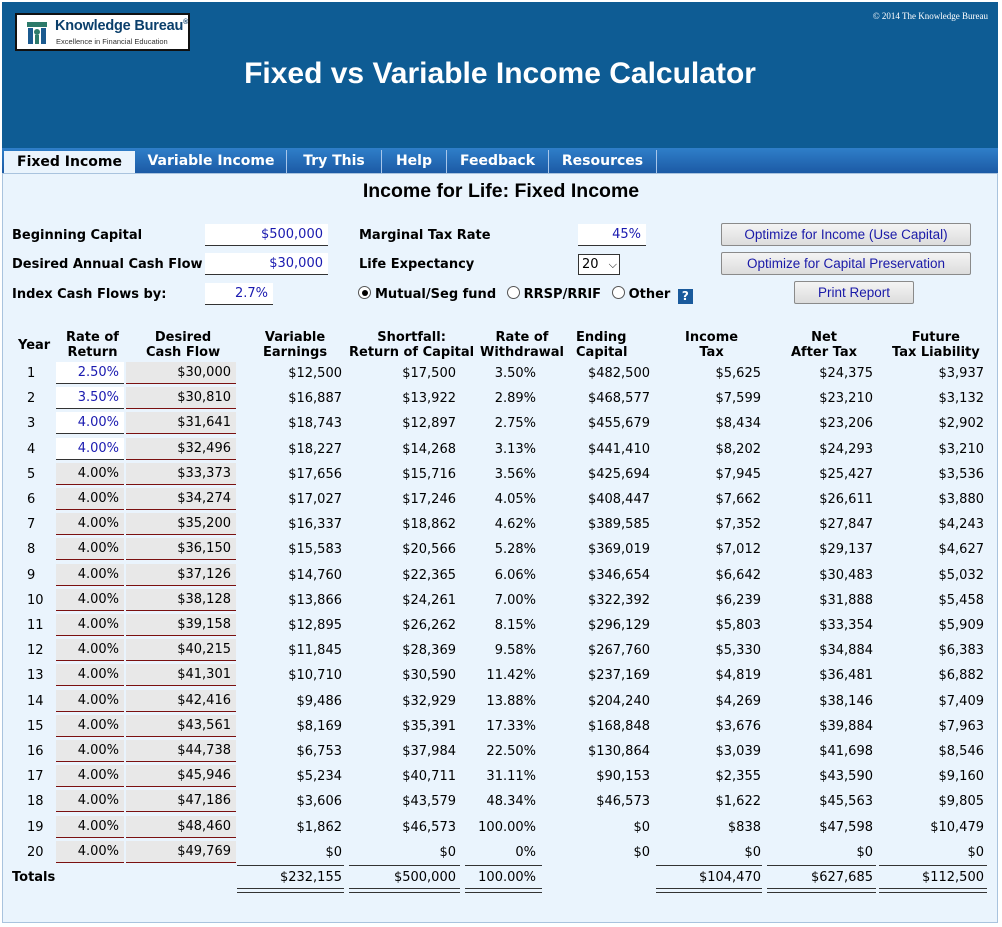 The width and height of the screenshot is (1002, 927). Describe the element at coordinates (181, 473) in the screenshot. I see `cash-flow-cell: $33,373` at that location.